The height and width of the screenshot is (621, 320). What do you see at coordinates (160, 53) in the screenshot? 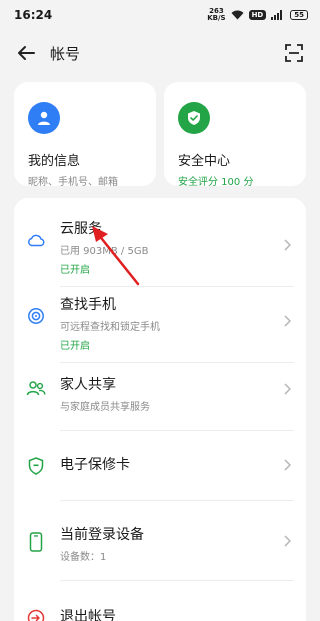
I see `app-header: 帐号` at bounding box center [160, 53].